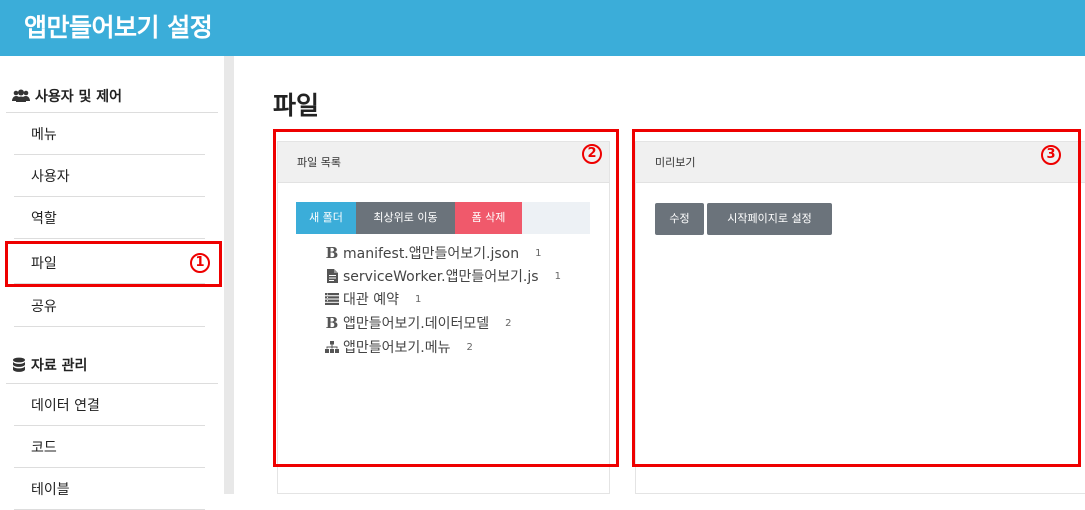 The height and width of the screenshot is (510, 1085). I want to click on sidebar-item-users: 사용자, so click(109, 176).